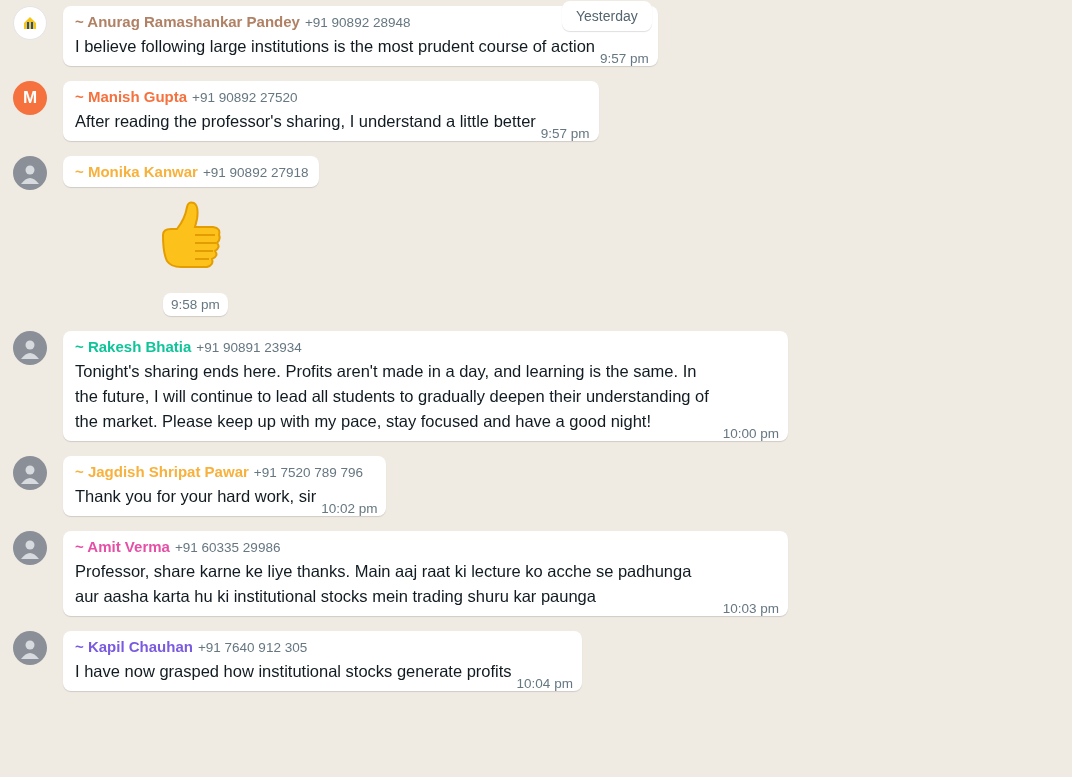 The width and height of the screenshot is (1072, 777). Describe the element at coordinates (357, 22) in the screenshot. I see `phone-number: +91 90892 28948` at that location.